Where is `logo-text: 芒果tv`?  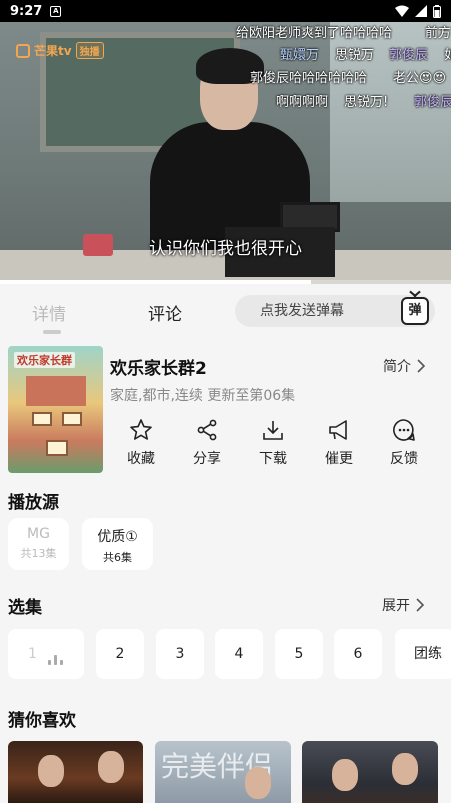
logo-text: 芒果tv is located at coordinates (53, 51).